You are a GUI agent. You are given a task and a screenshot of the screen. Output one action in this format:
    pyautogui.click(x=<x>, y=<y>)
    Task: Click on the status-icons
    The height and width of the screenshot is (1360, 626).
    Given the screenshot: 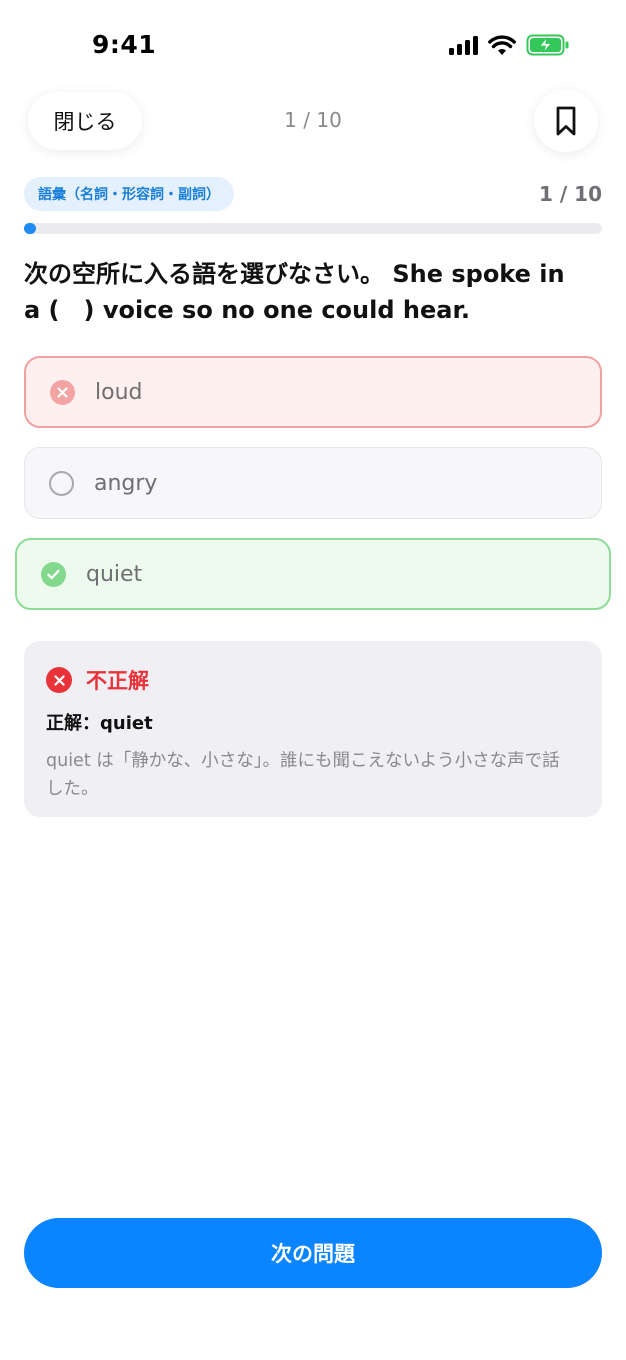 What is the action you would take?
    pyautogui.click(x=509, y=45)
    